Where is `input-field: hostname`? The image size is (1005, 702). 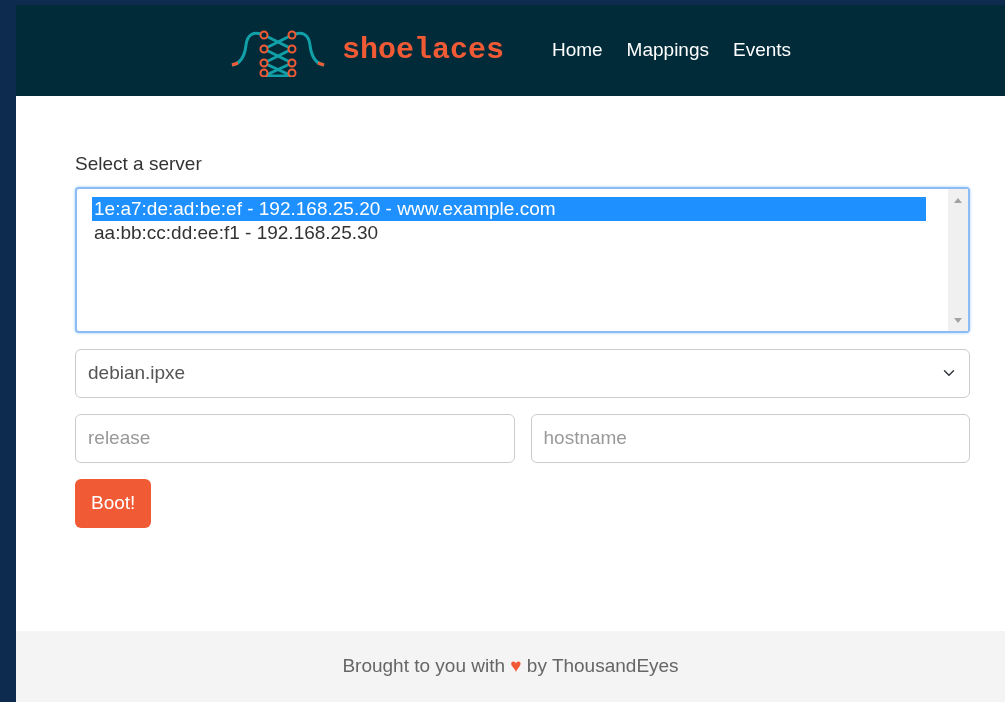
input-field: hostname is located at coordinates (750, 438).